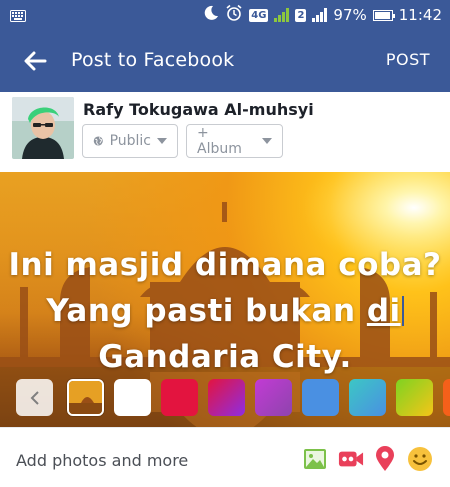  Describe the element at coordinates (259, 15) in the screenshot. I see `network-badge: 4G` at that location.